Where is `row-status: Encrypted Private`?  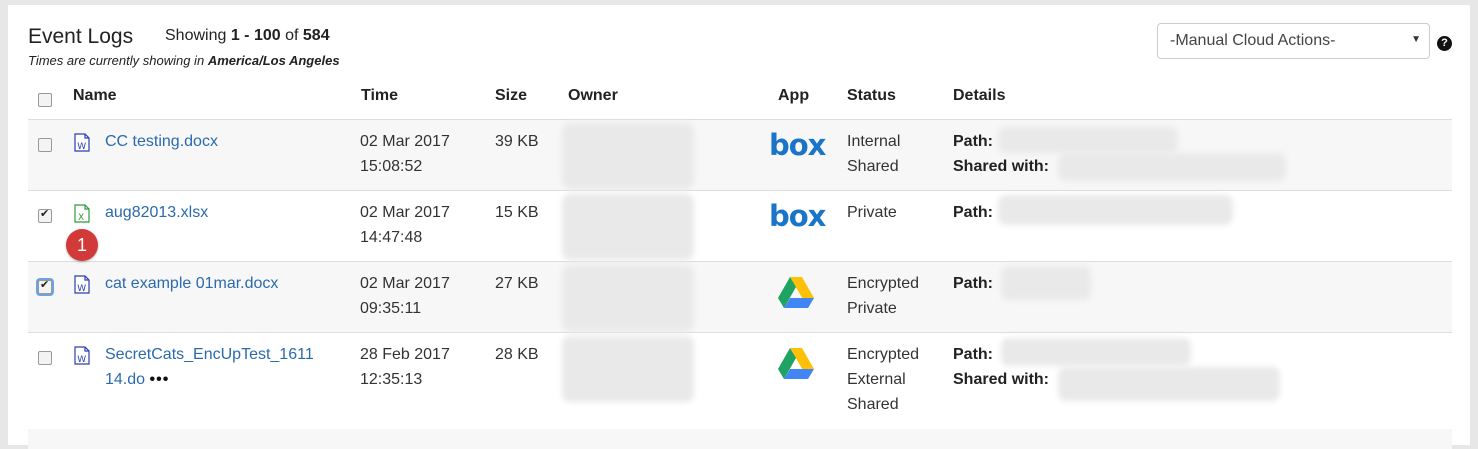
row-status: Encrypted Private is located at coordinates (883, 296).